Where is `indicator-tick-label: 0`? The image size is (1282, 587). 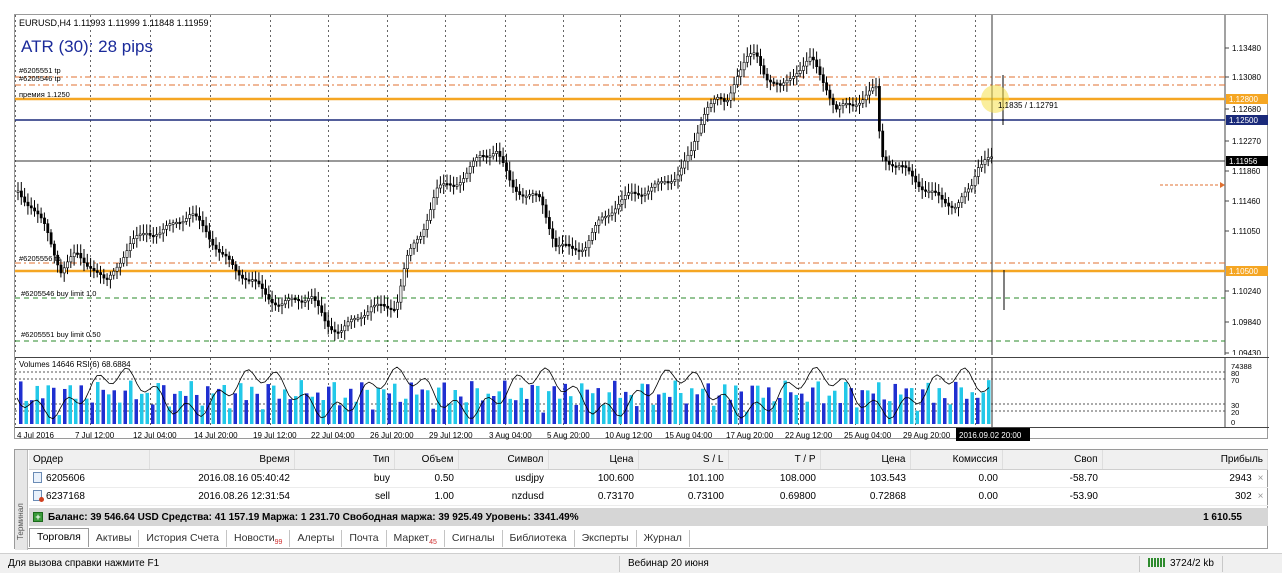 indicator-tick-label: 0 is located at coordinates (1233, 422).